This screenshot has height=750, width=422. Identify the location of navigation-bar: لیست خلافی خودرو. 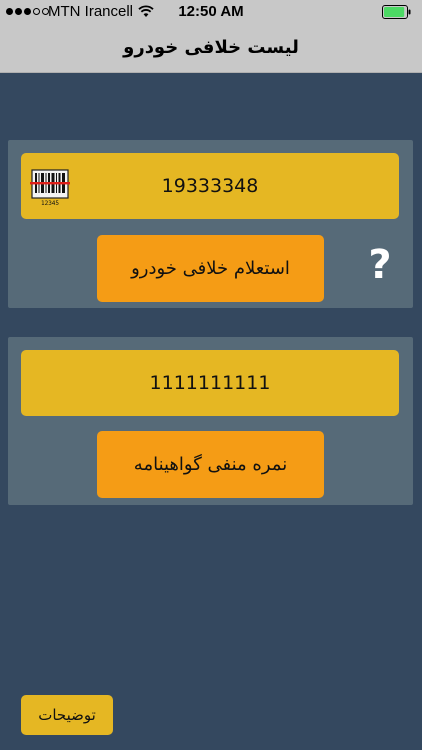
(211, 48).